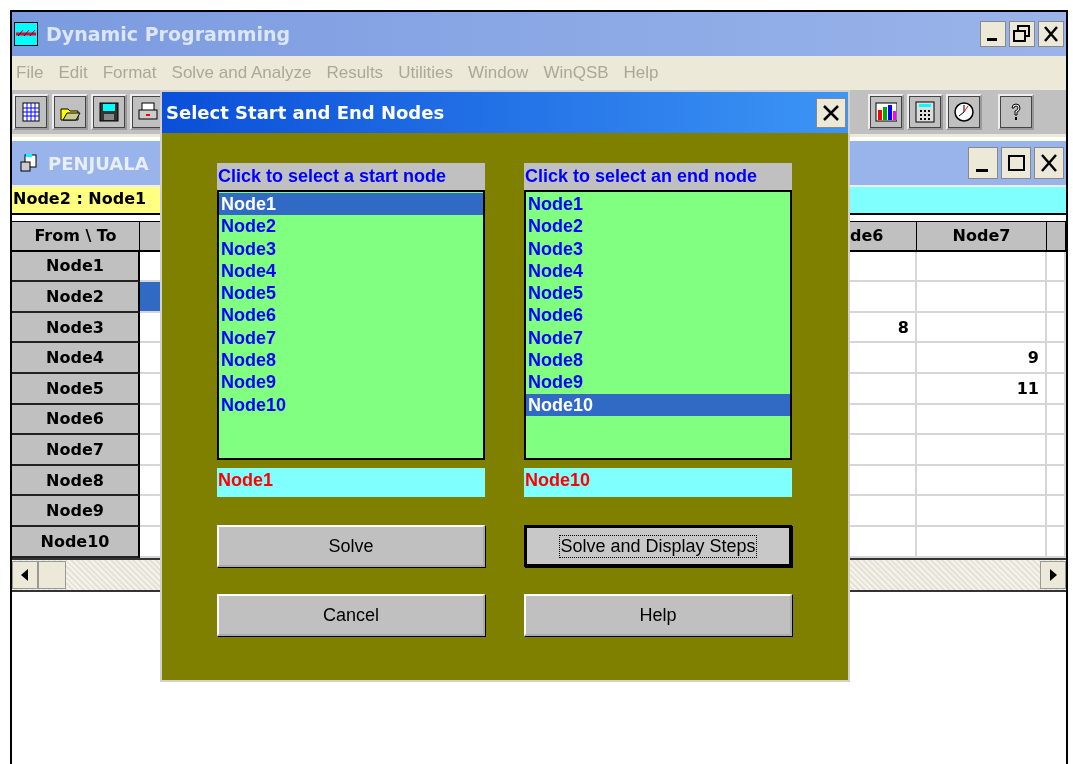  I want to click on window-title: Dynamic Programming, so click(169, 34).